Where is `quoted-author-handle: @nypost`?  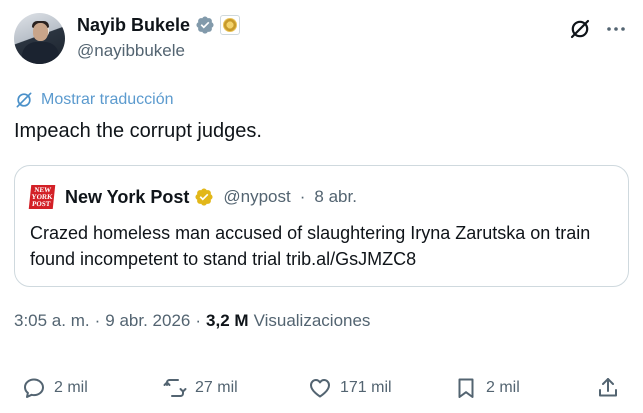
quoted-author-handle: @nypost is located at coordinates (257, 196).